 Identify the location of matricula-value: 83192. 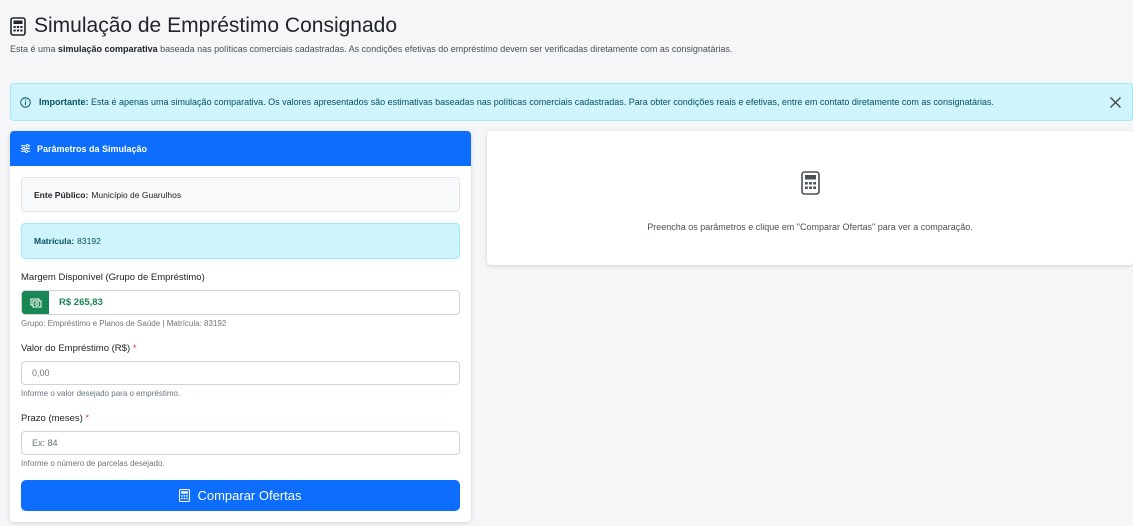
(89, 241).